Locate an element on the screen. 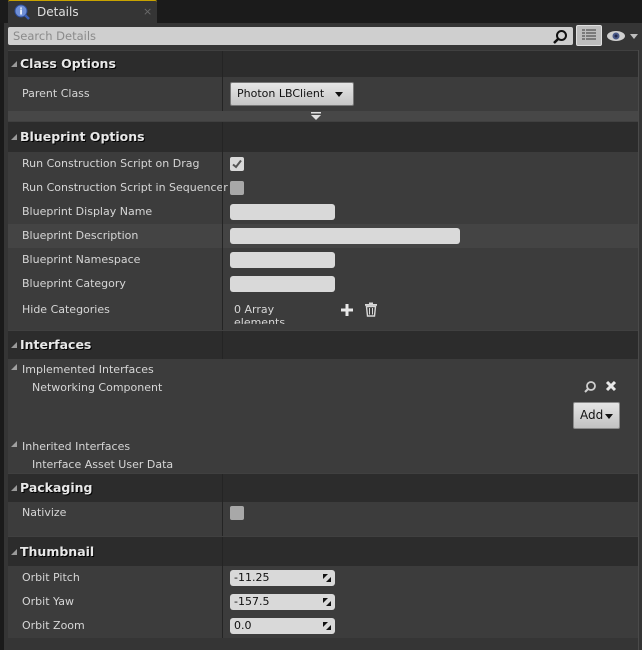 Image resolution: width=642 pixels, height=650 pixels. property-row-orbit-pitch: Orbit Pitch -11.25 is located at coordinates (323, 578).